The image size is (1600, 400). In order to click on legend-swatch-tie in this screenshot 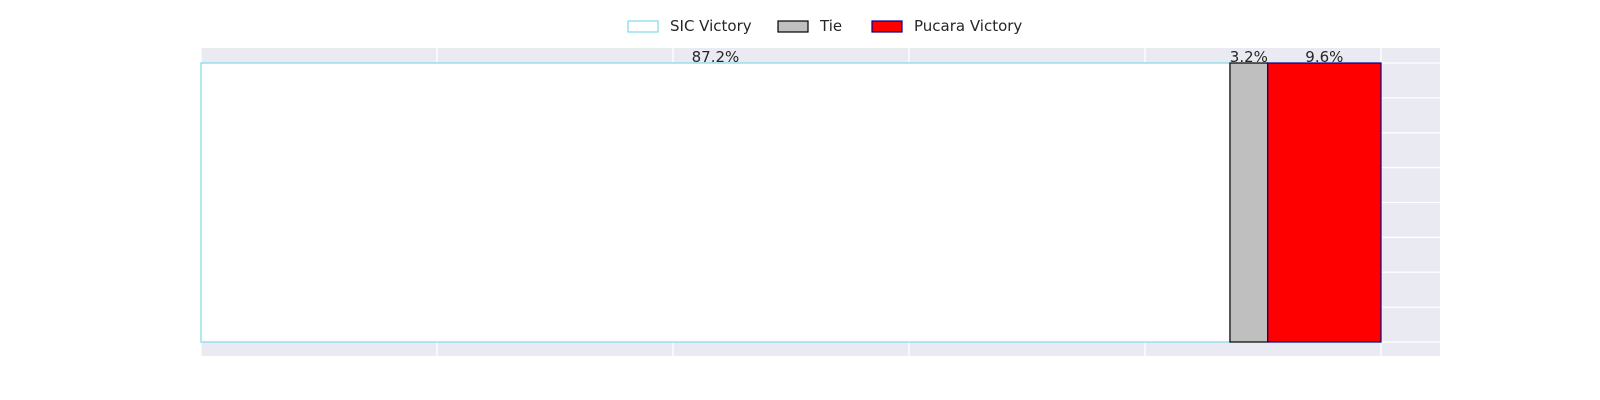, I will do `click(793, 26)`.